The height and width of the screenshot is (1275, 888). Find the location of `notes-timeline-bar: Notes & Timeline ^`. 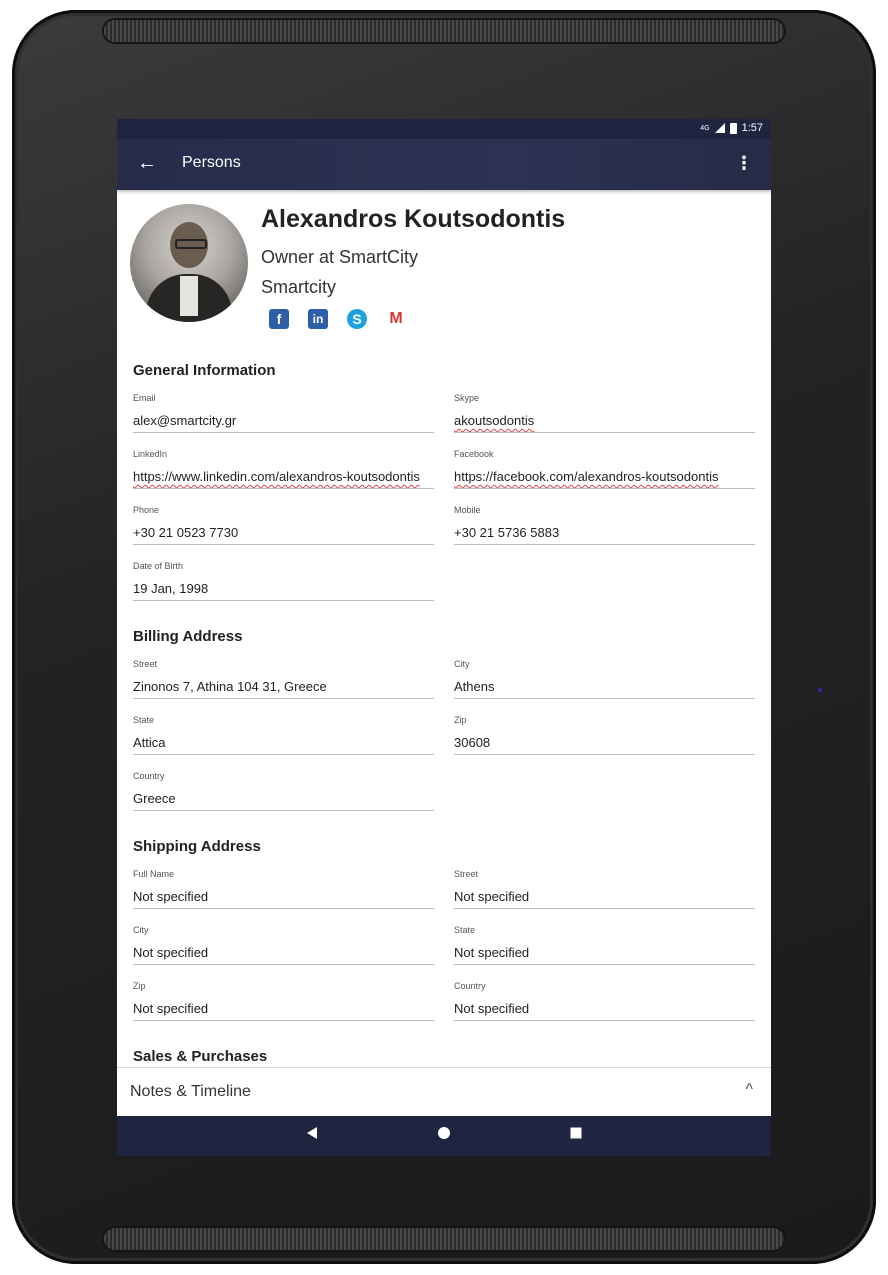

notes-timeline-bar: Notes & Timeline ^ is located at coordinates (444, 1092).